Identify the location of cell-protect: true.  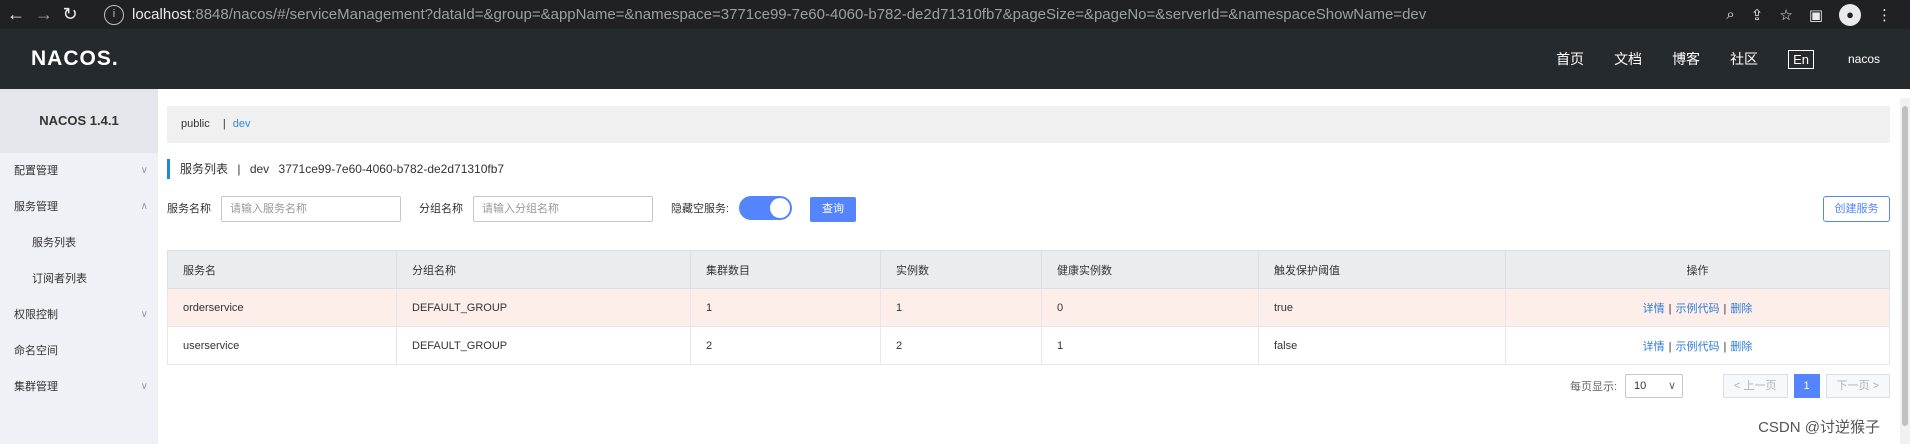
(1382, 307).